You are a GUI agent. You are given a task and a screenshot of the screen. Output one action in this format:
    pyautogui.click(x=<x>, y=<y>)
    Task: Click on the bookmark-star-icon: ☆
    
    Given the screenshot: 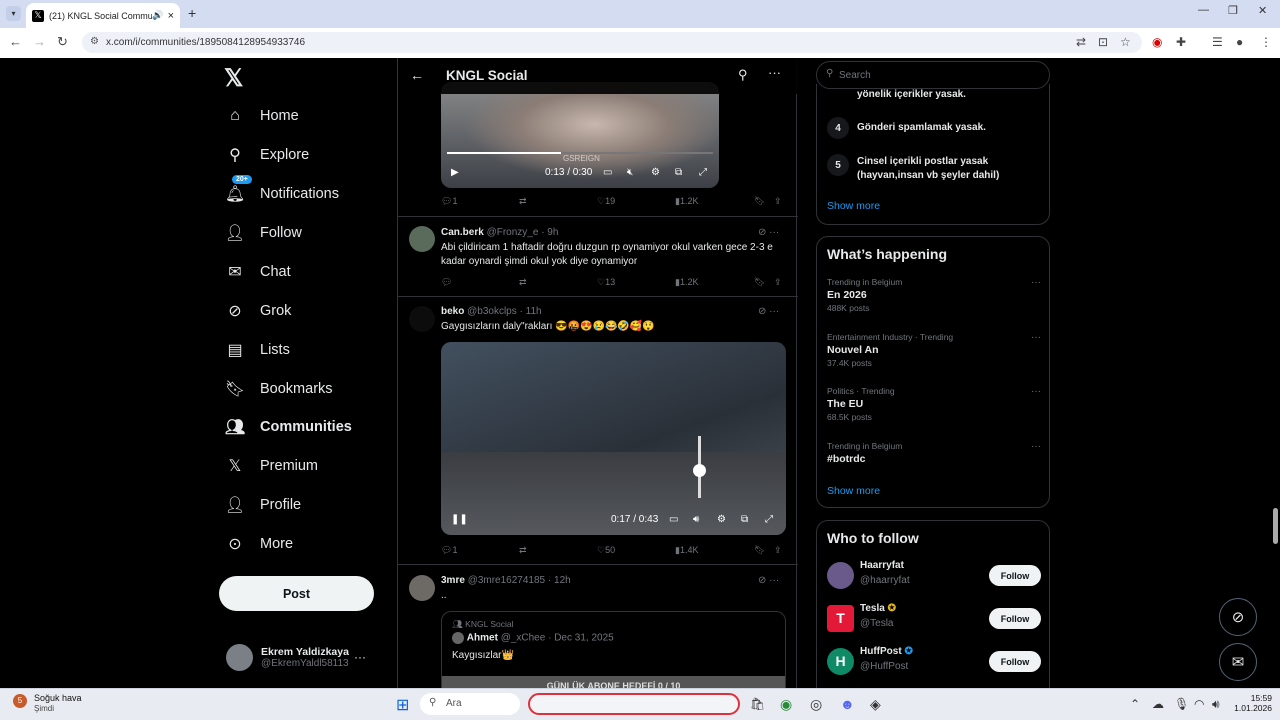 What is the action you would take?
    pyautogui.click(x=1125, y=42)
    